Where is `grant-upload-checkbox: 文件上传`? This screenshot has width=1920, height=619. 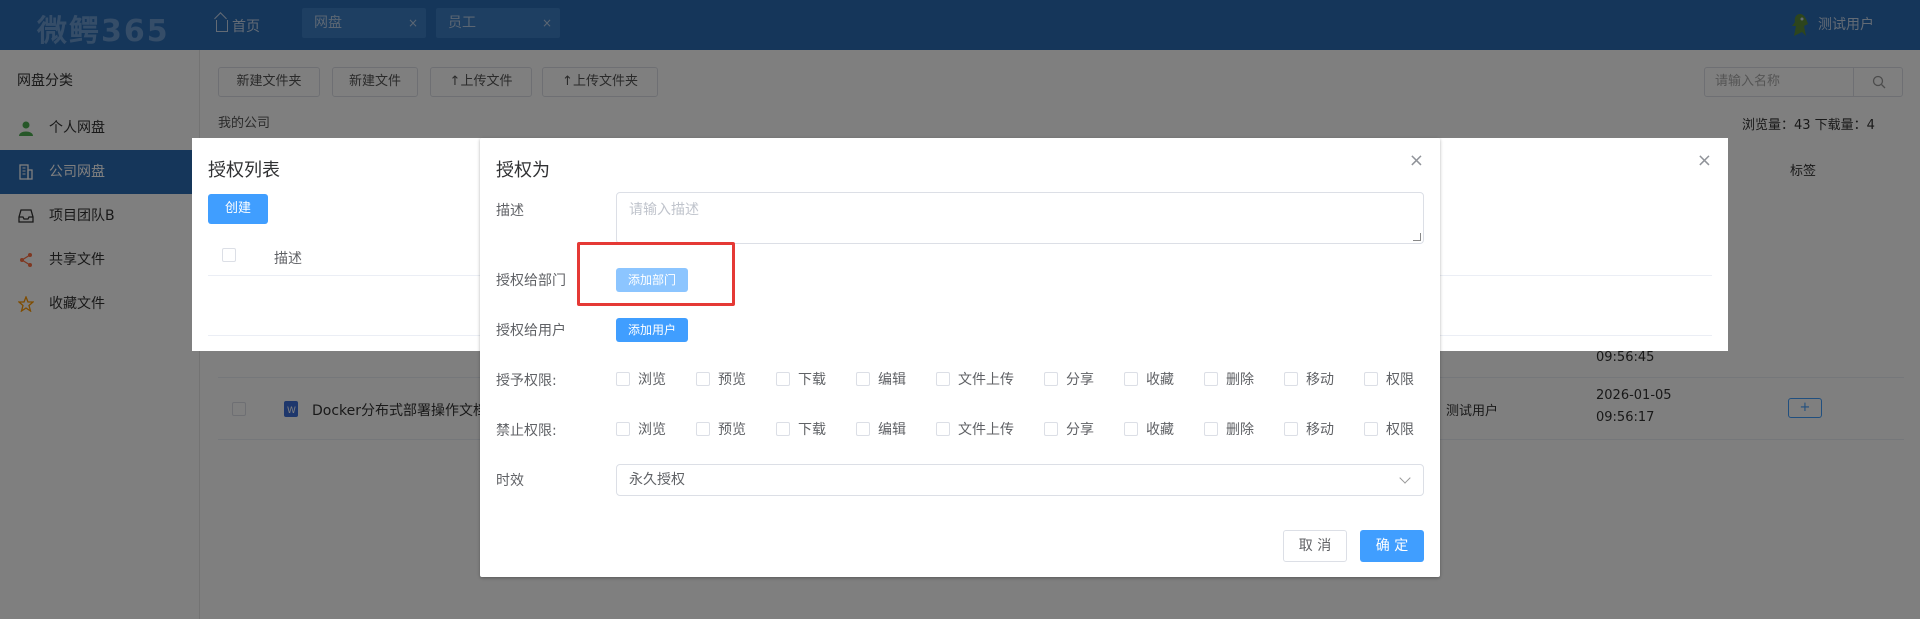 grant-upload-checkbox: 文件上传 is located at coordinates (975, 380).